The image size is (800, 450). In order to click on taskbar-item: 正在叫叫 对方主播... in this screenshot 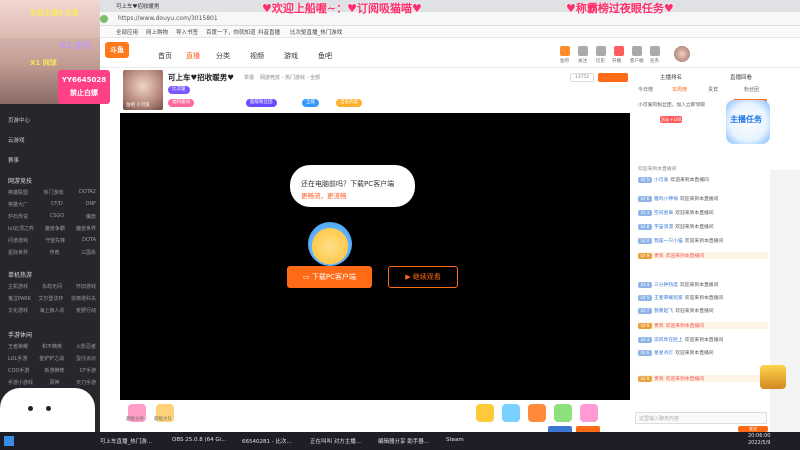, I will do `click(335, 441)`.